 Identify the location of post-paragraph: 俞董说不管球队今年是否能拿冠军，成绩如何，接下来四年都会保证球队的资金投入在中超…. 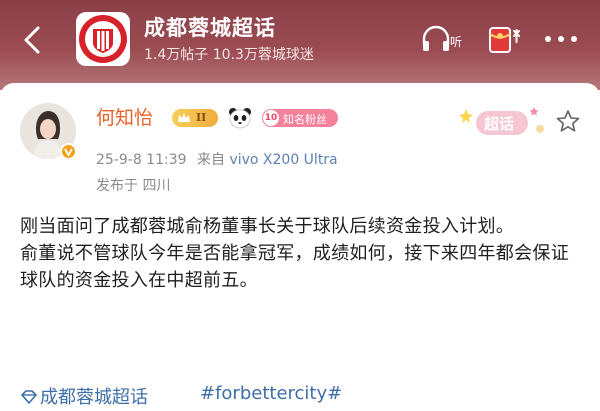
(294, 267).